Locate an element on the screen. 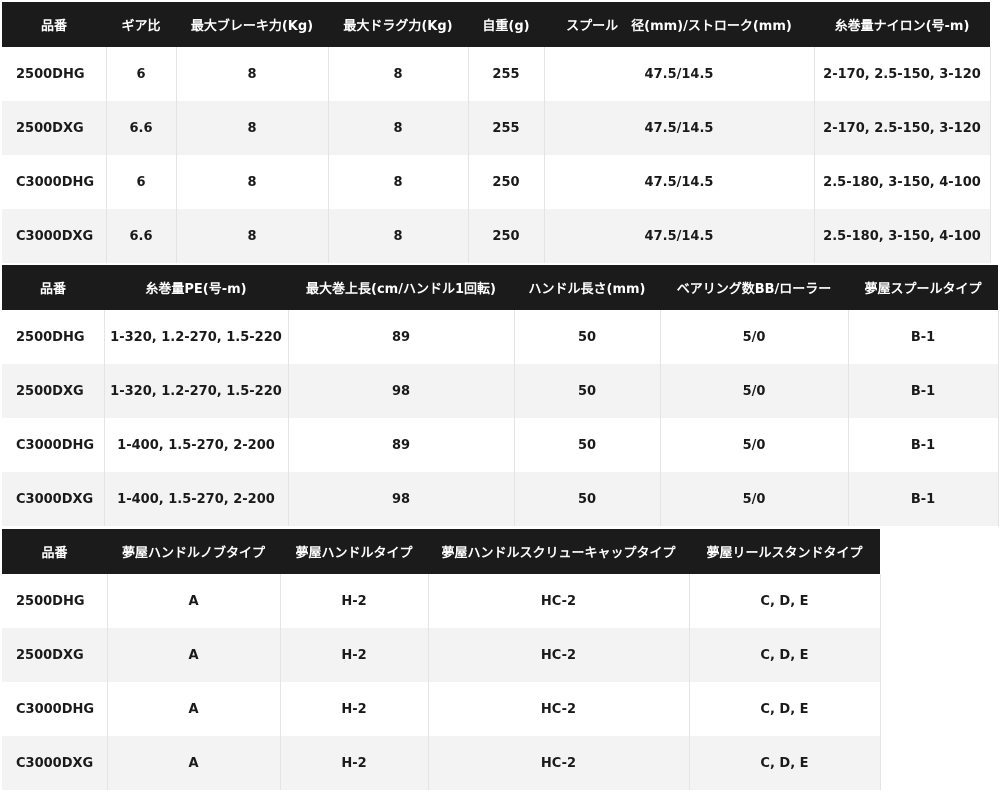 The height and width of the screenshot is (798, 1000). header-gear-ratio: ギア比 is located at coordinates (141, 24).